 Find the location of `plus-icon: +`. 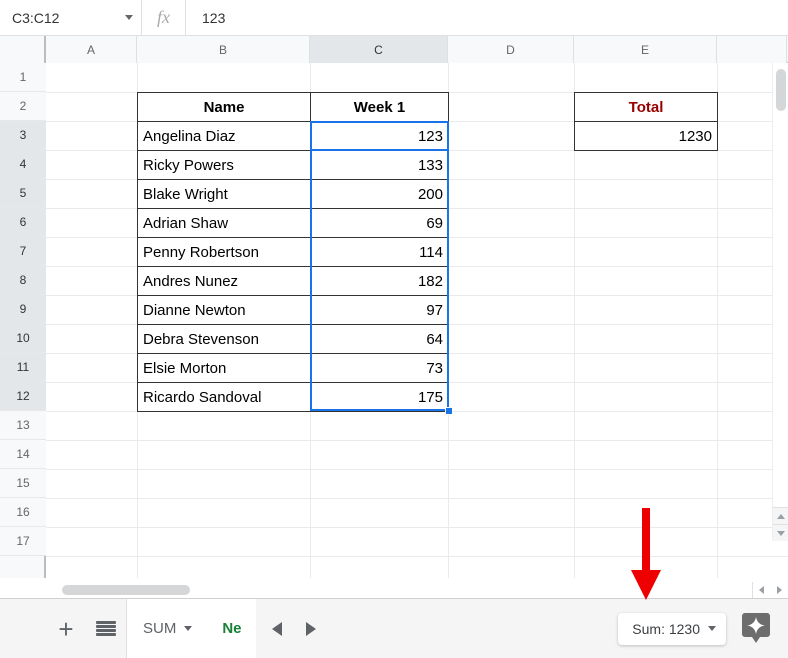

plus-icon: + is located at coordinates (66, 628).